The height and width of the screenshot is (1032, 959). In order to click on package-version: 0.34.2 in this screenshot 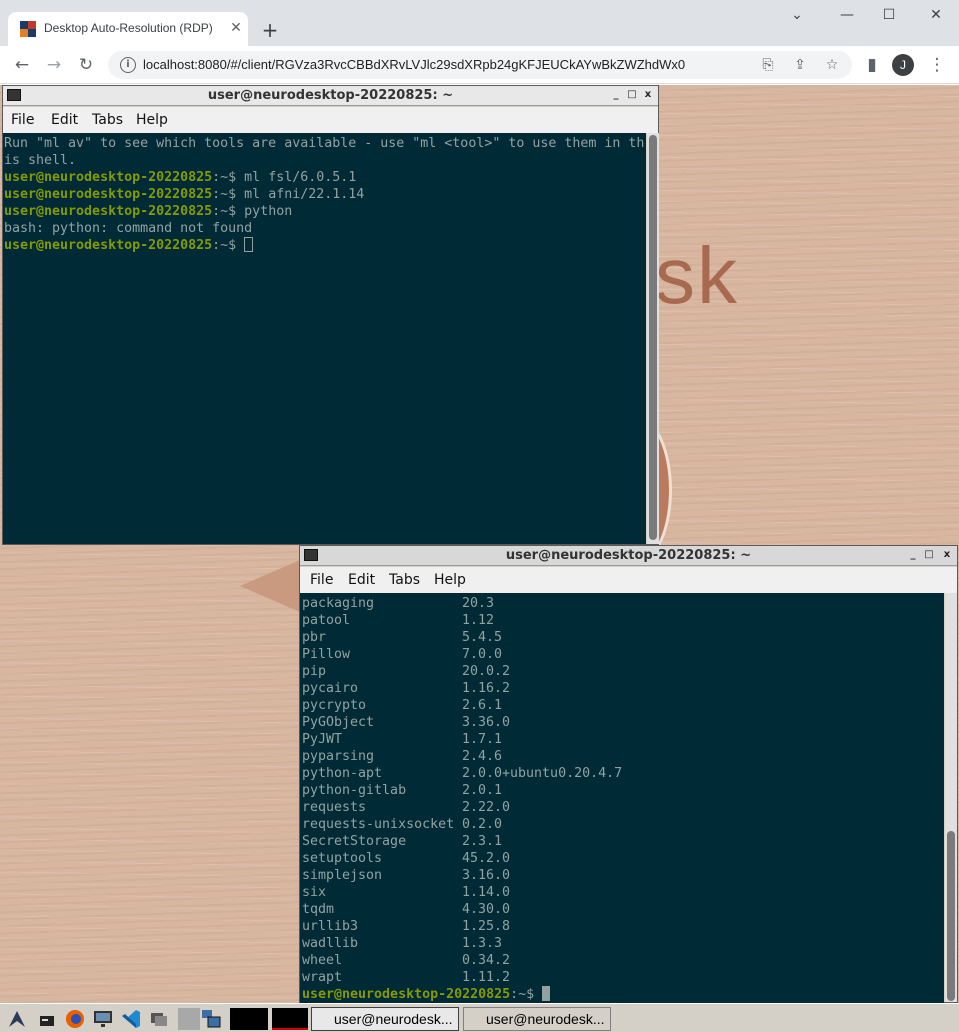, I will do `click(486, 960)`.